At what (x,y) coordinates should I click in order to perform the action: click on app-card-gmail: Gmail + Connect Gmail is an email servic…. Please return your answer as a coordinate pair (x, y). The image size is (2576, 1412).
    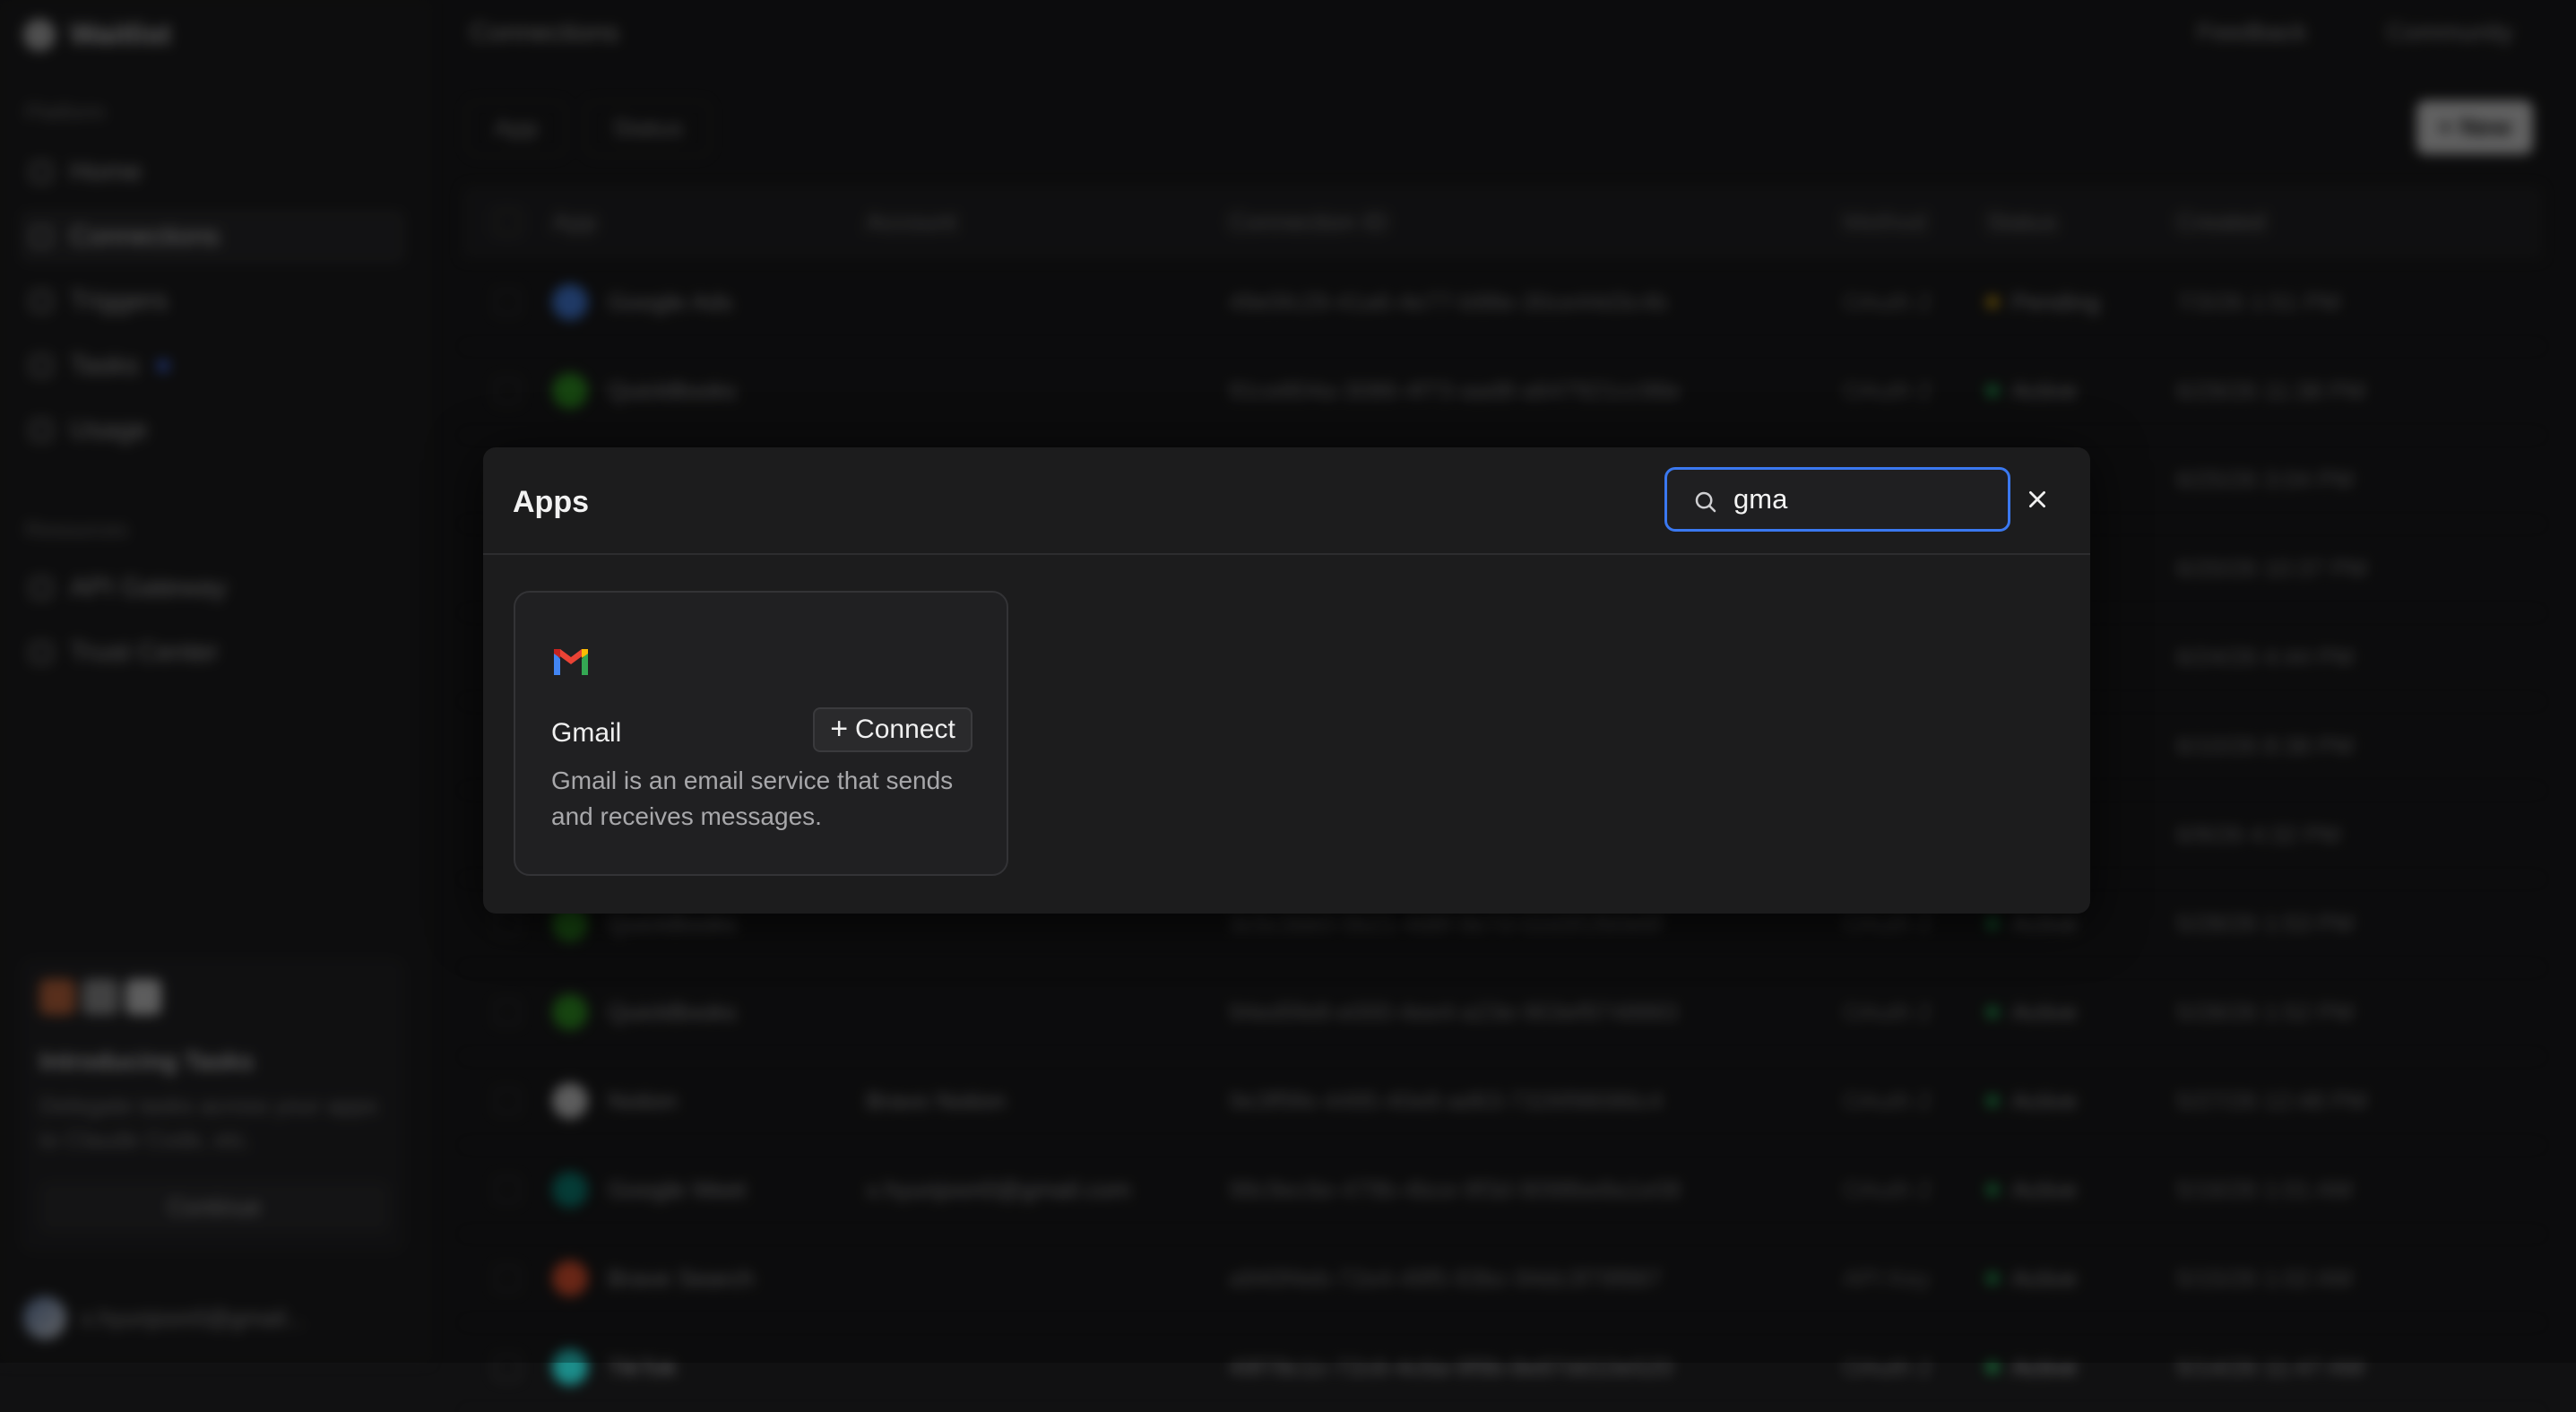
    Looking at the image, I should click on (761, 733).